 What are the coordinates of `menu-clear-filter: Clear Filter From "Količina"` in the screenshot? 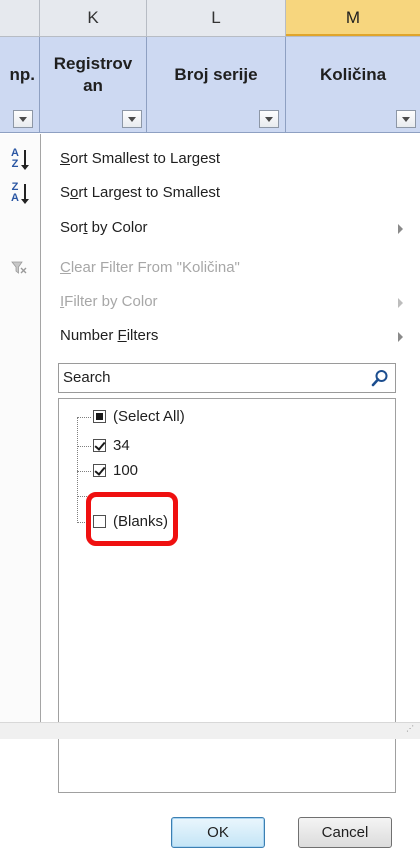 It's located at (215, 268).